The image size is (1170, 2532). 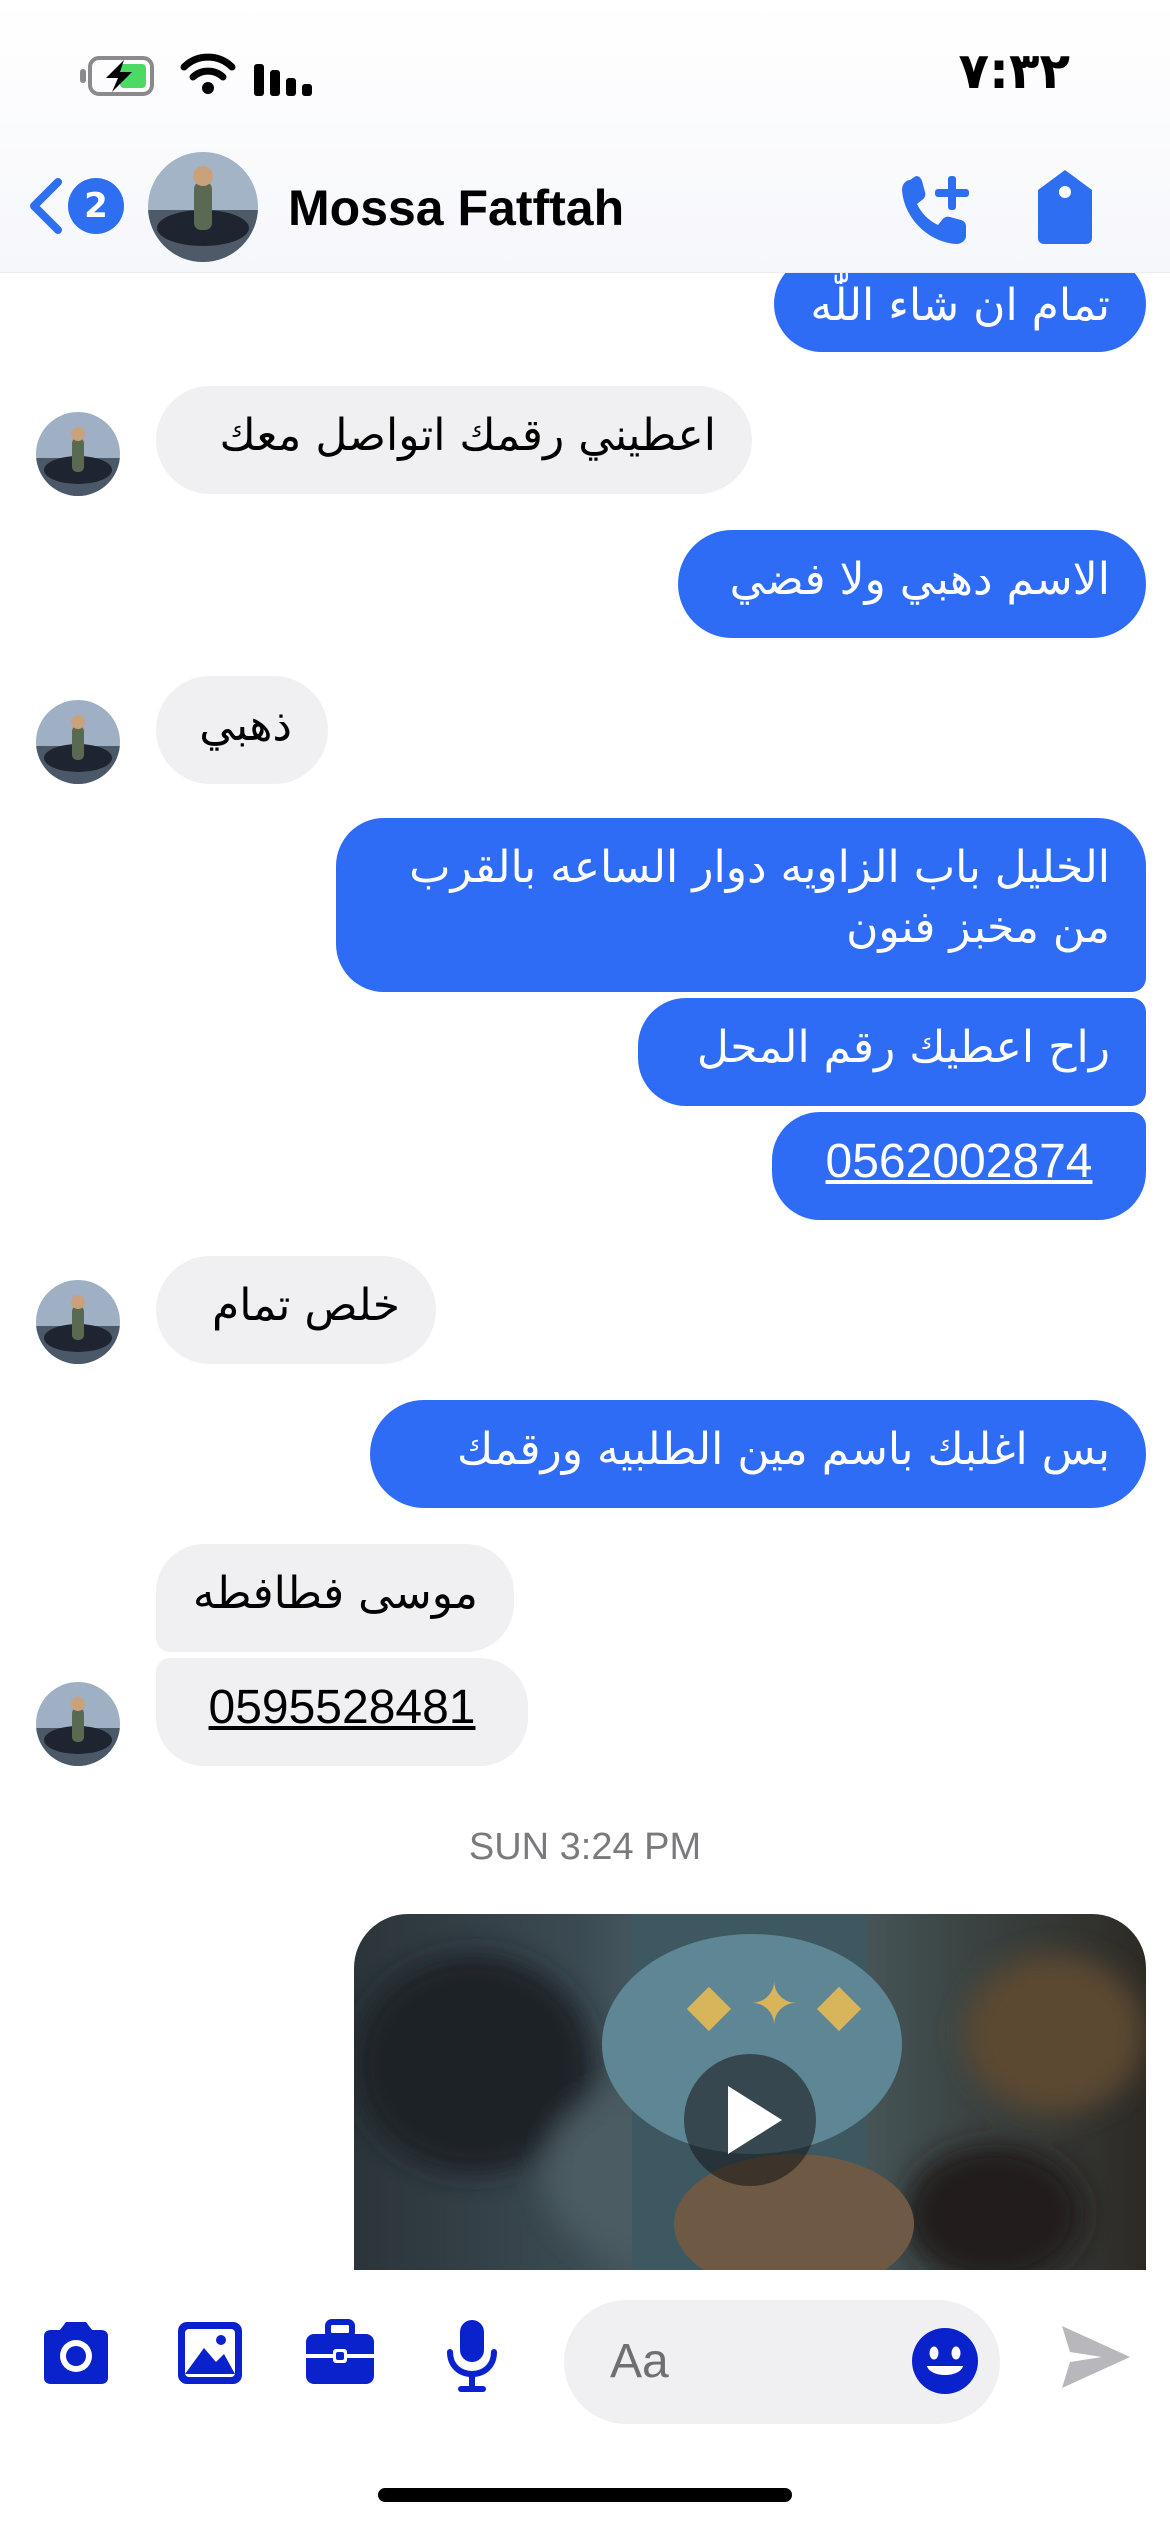 What do you see at coordinates (978, 927) in the screenshot?
I see `message-text-line: من مخبز فنون` at bounding box center [978, 927].